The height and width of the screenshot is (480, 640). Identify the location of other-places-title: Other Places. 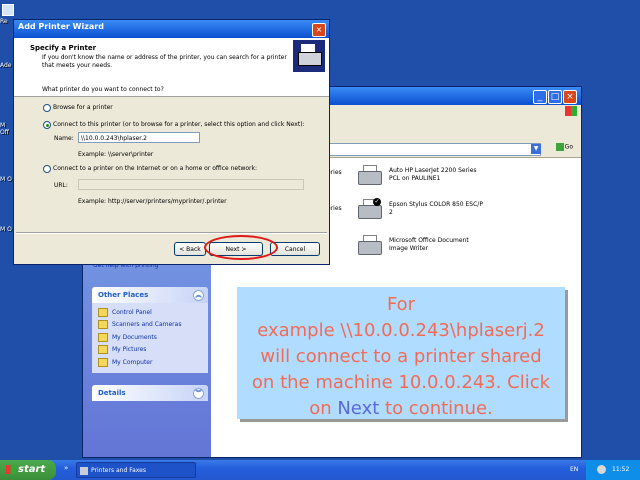
(123, 295).